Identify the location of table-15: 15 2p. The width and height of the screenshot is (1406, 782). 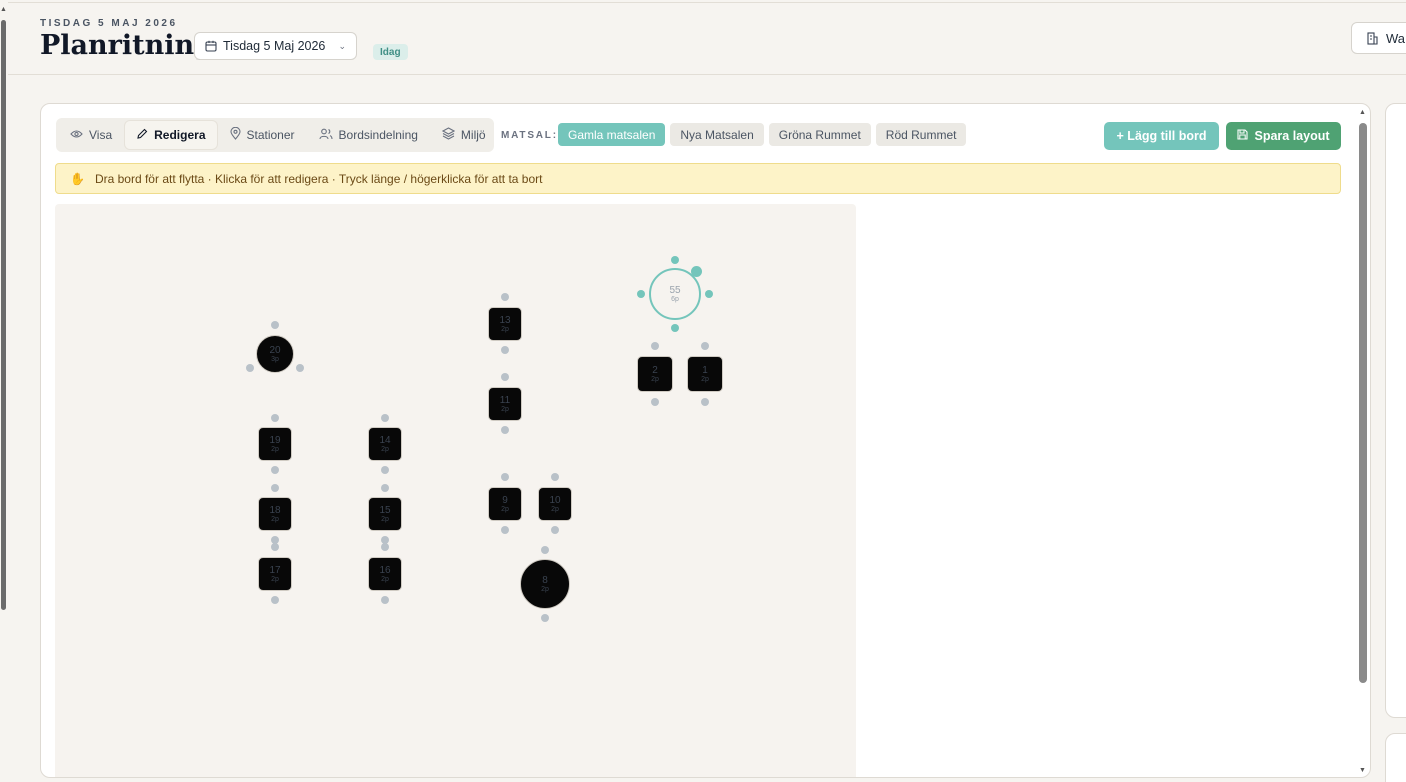
(385, 514).